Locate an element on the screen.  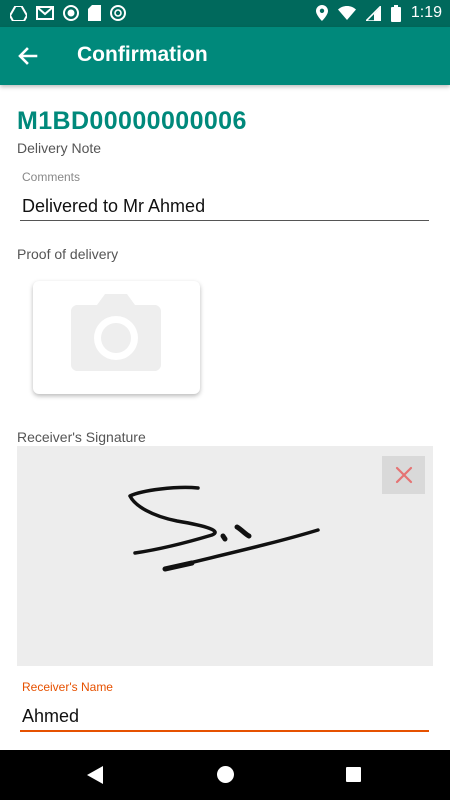
drive-icon is located at coordinates (18, 13).